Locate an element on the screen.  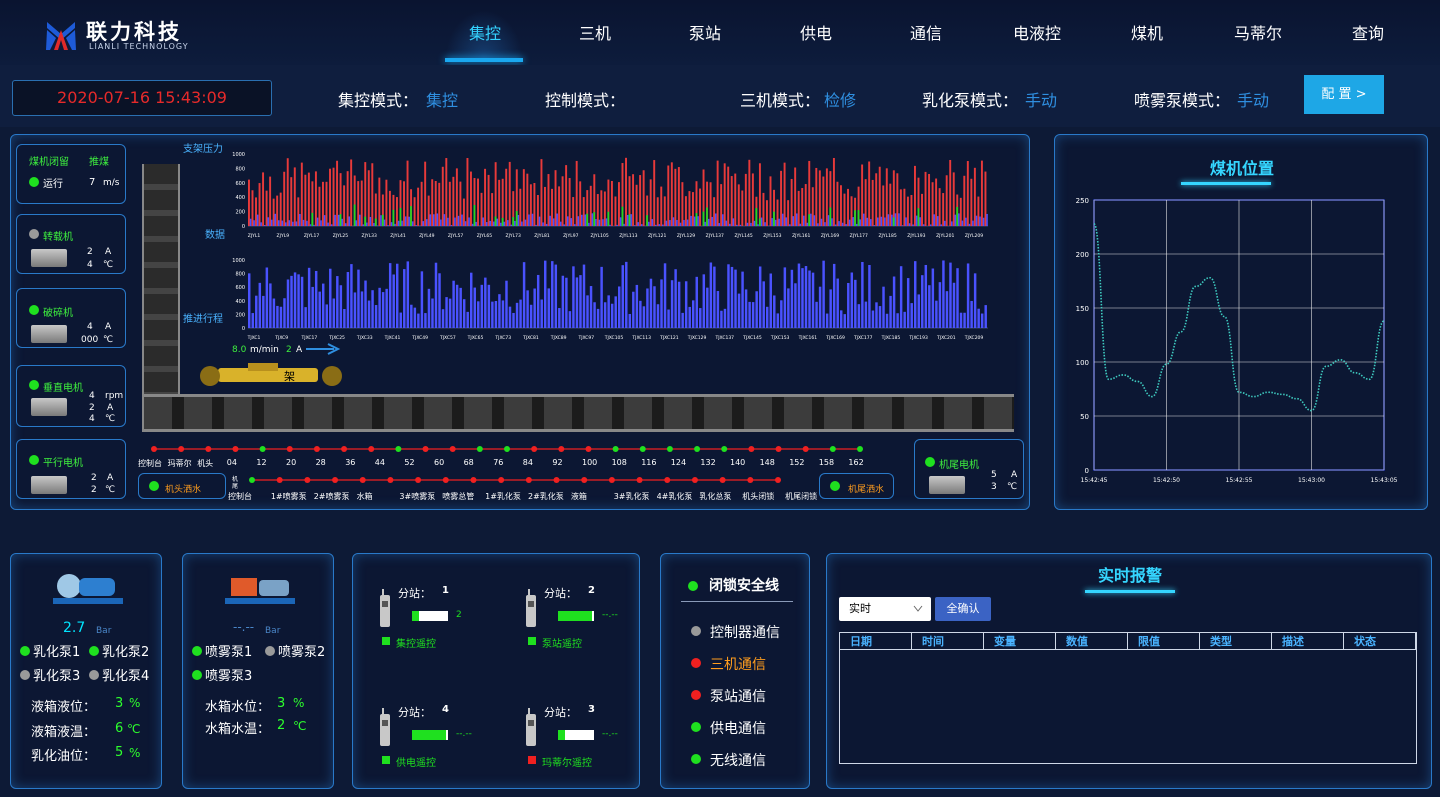
water-temp-label: 水箱水温： is located at coordinates (238, 729).